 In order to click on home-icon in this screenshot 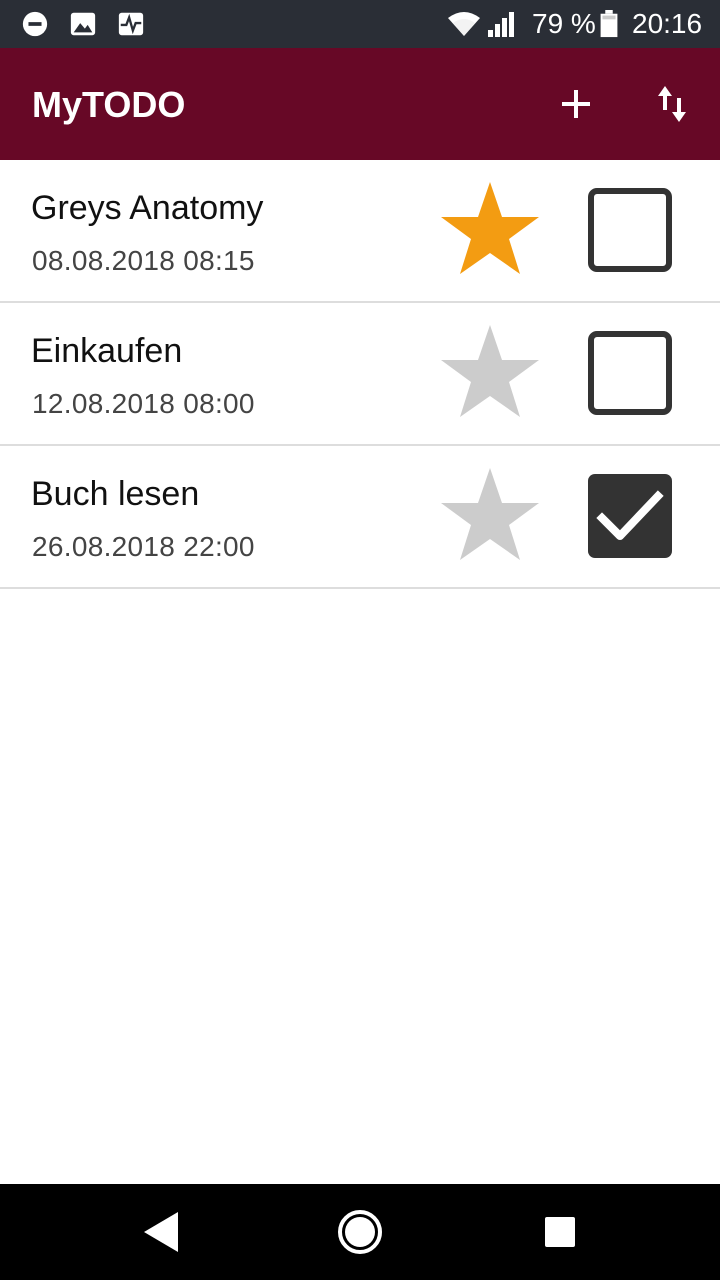, I will do `click(360, 1232)`.